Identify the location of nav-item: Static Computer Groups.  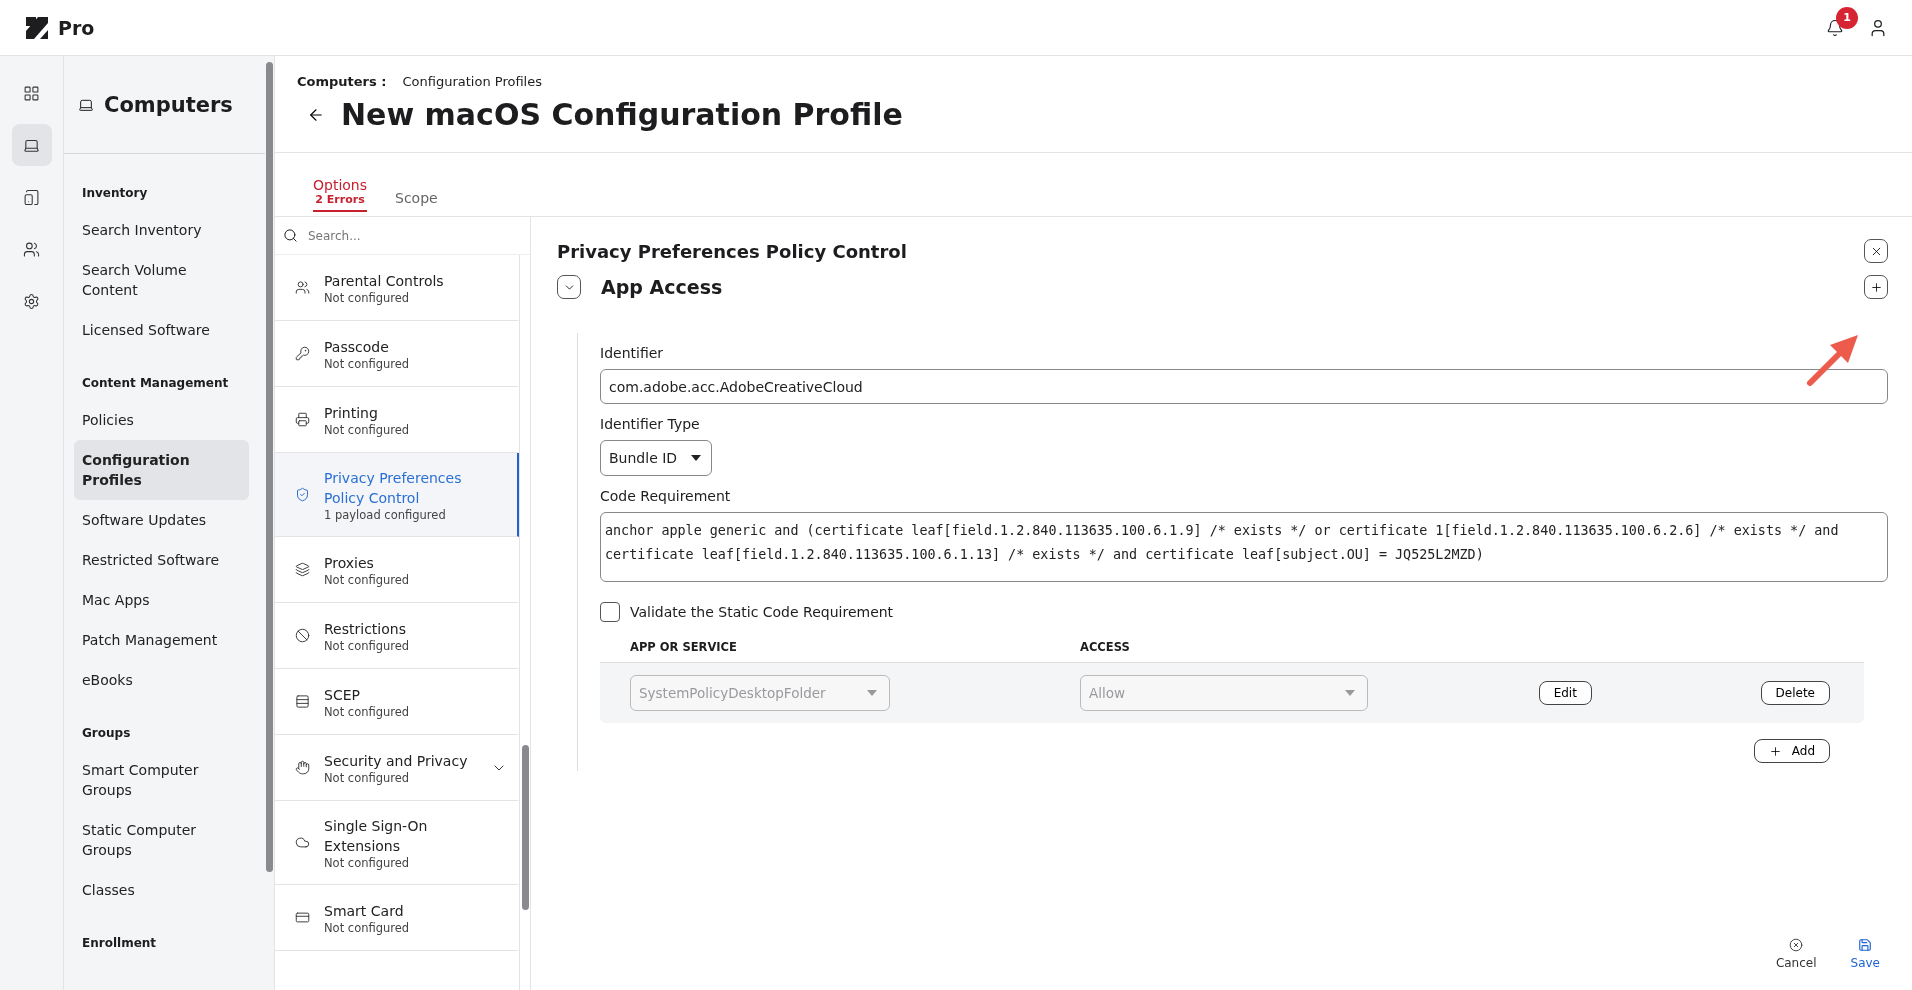
(161, 840).